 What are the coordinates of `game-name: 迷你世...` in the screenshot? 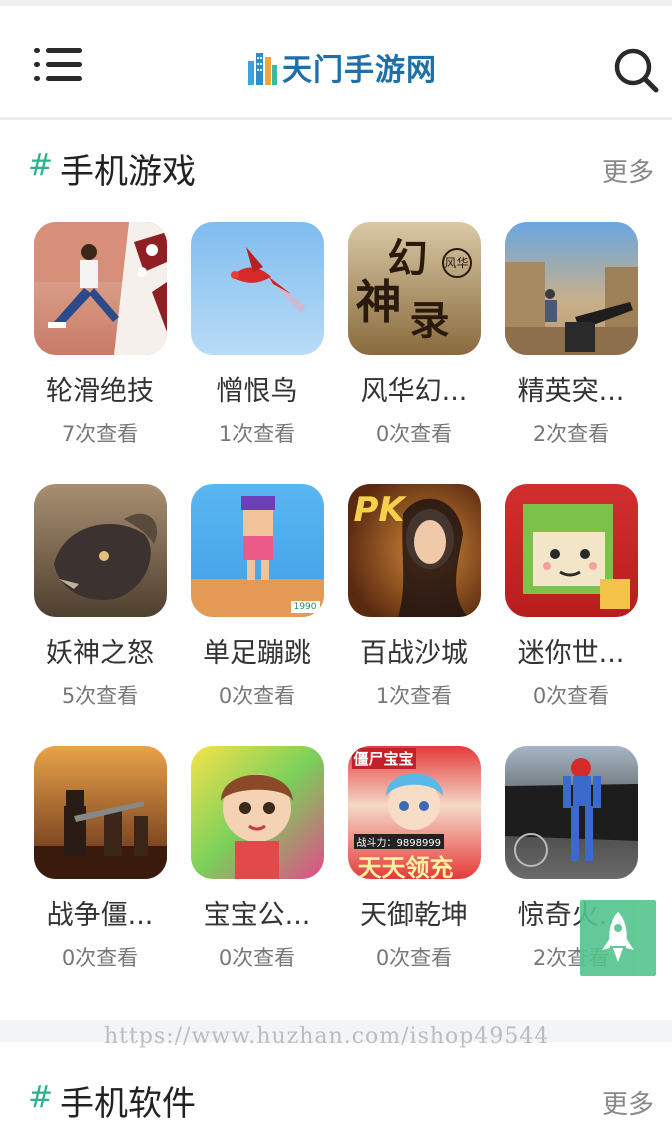 It's located at (571, 653).